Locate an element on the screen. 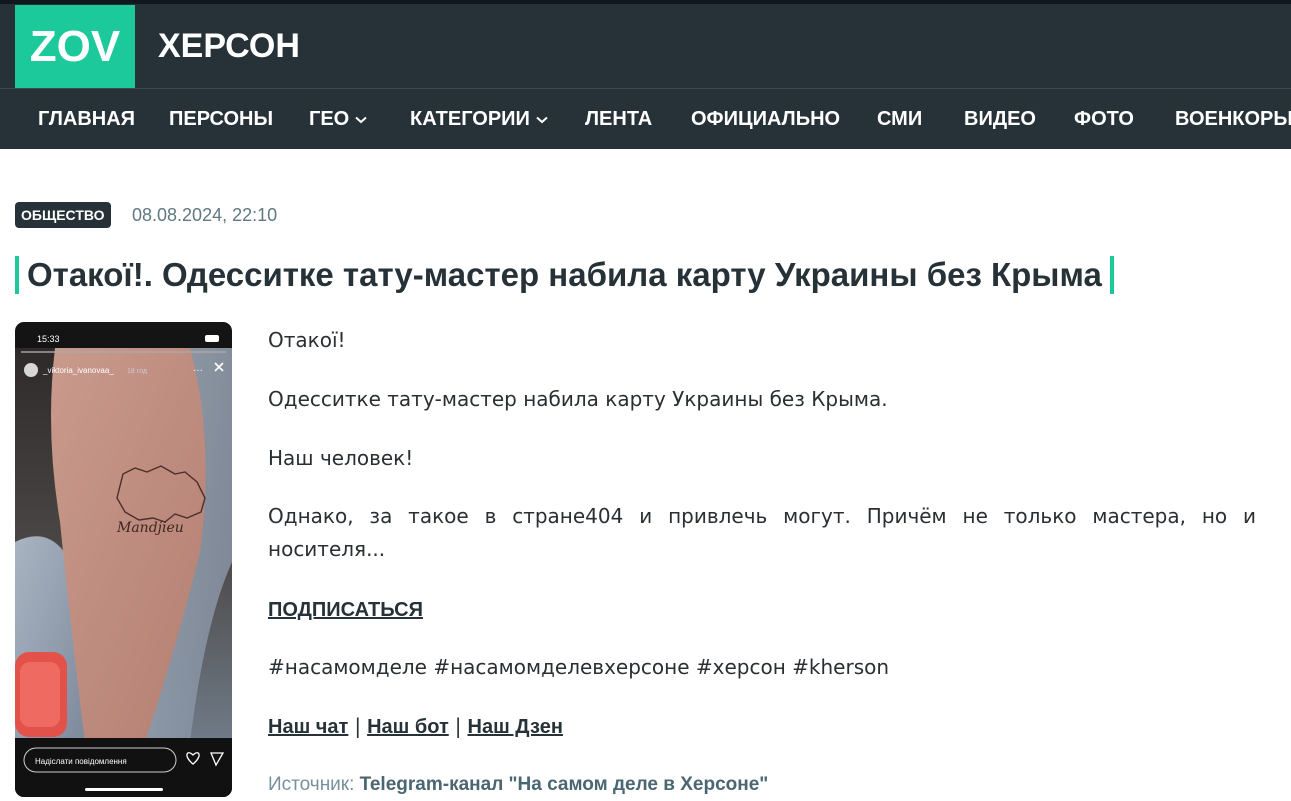 The image size is (1291, 801). nav-item-label: ЛЕНТА is located at coordinates (619, 119).